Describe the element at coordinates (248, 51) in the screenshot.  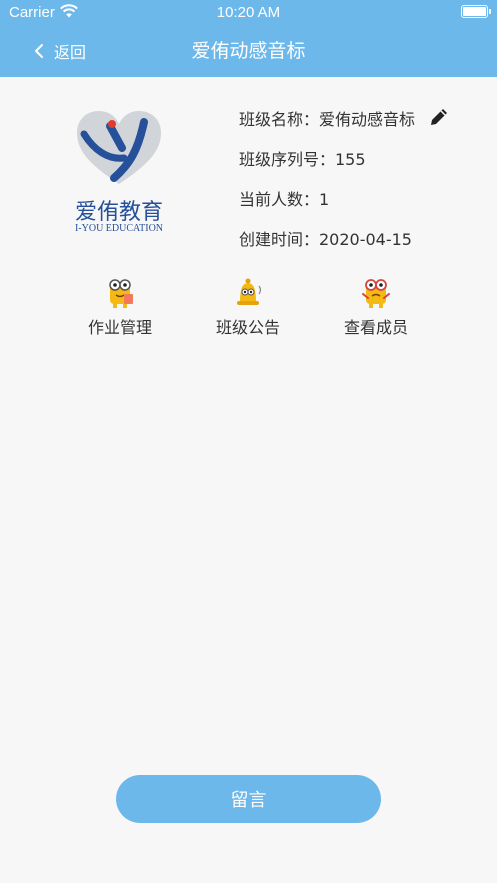
I see `page-title: 爱侑动感音标` at that location.